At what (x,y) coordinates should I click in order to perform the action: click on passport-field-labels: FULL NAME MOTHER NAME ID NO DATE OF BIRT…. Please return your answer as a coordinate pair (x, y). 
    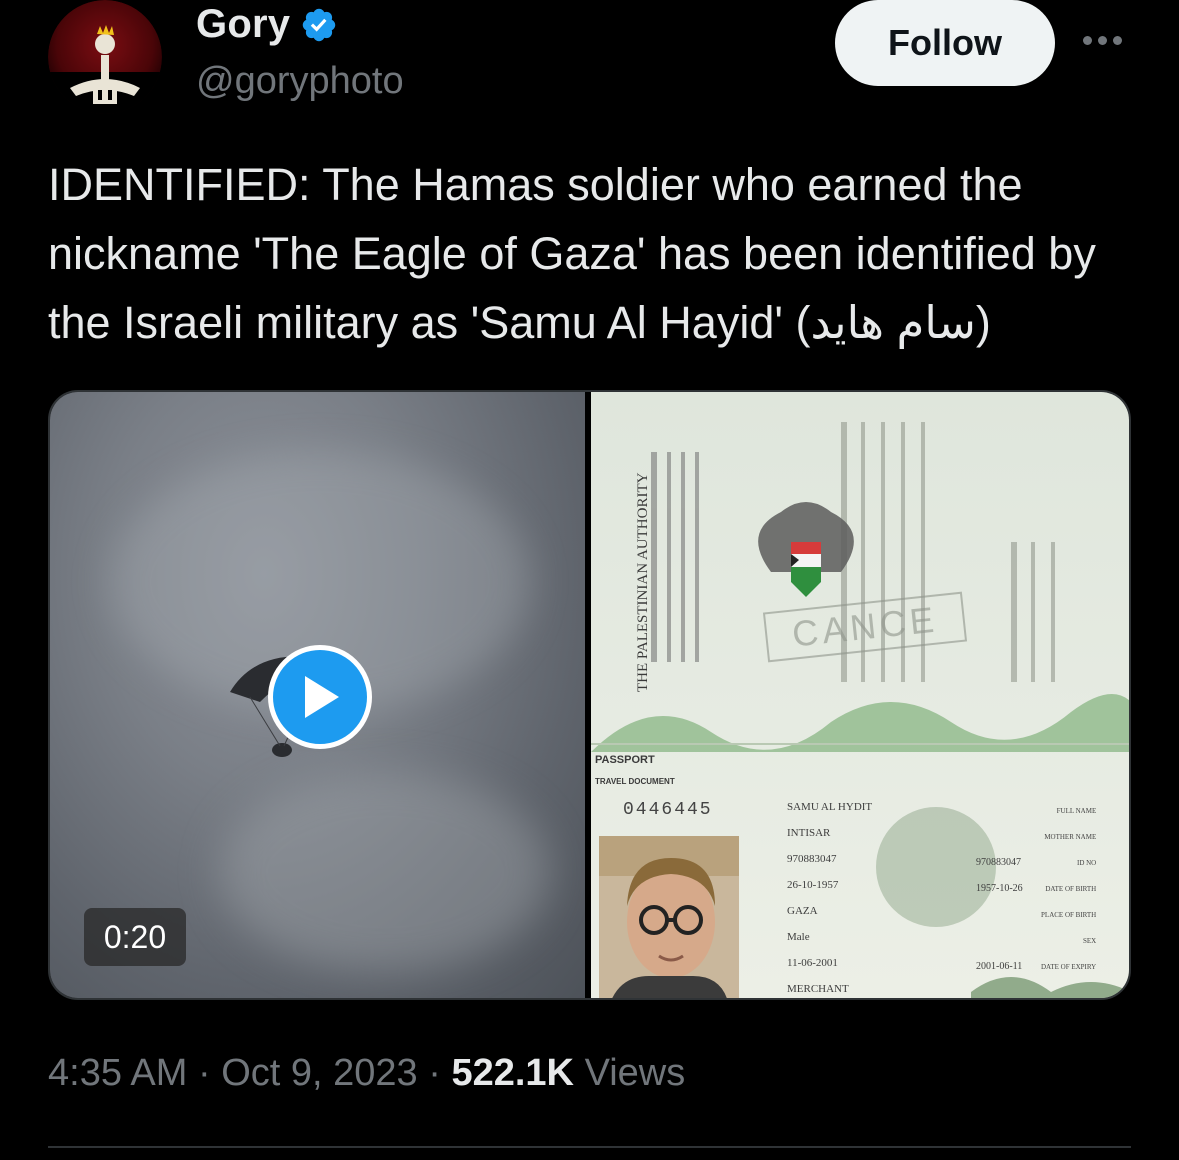
    Looking at the image, I should click on (1068, 889).